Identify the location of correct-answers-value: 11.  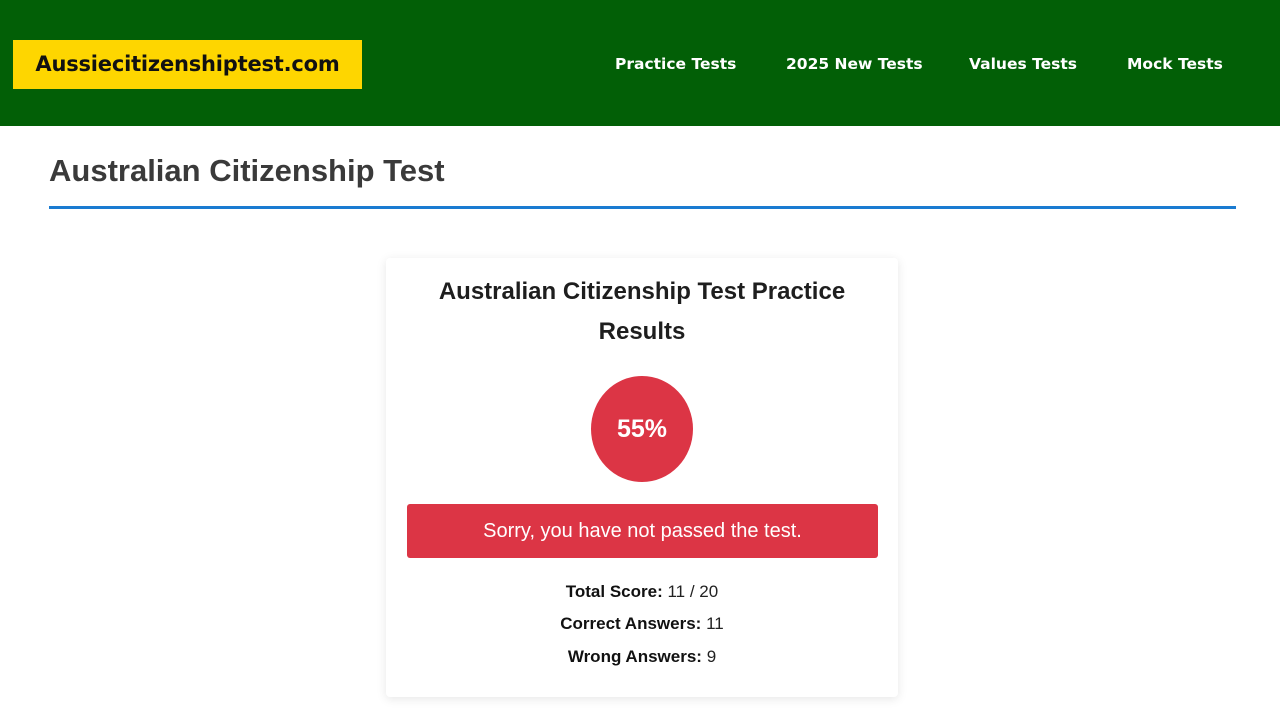
(715, 623).